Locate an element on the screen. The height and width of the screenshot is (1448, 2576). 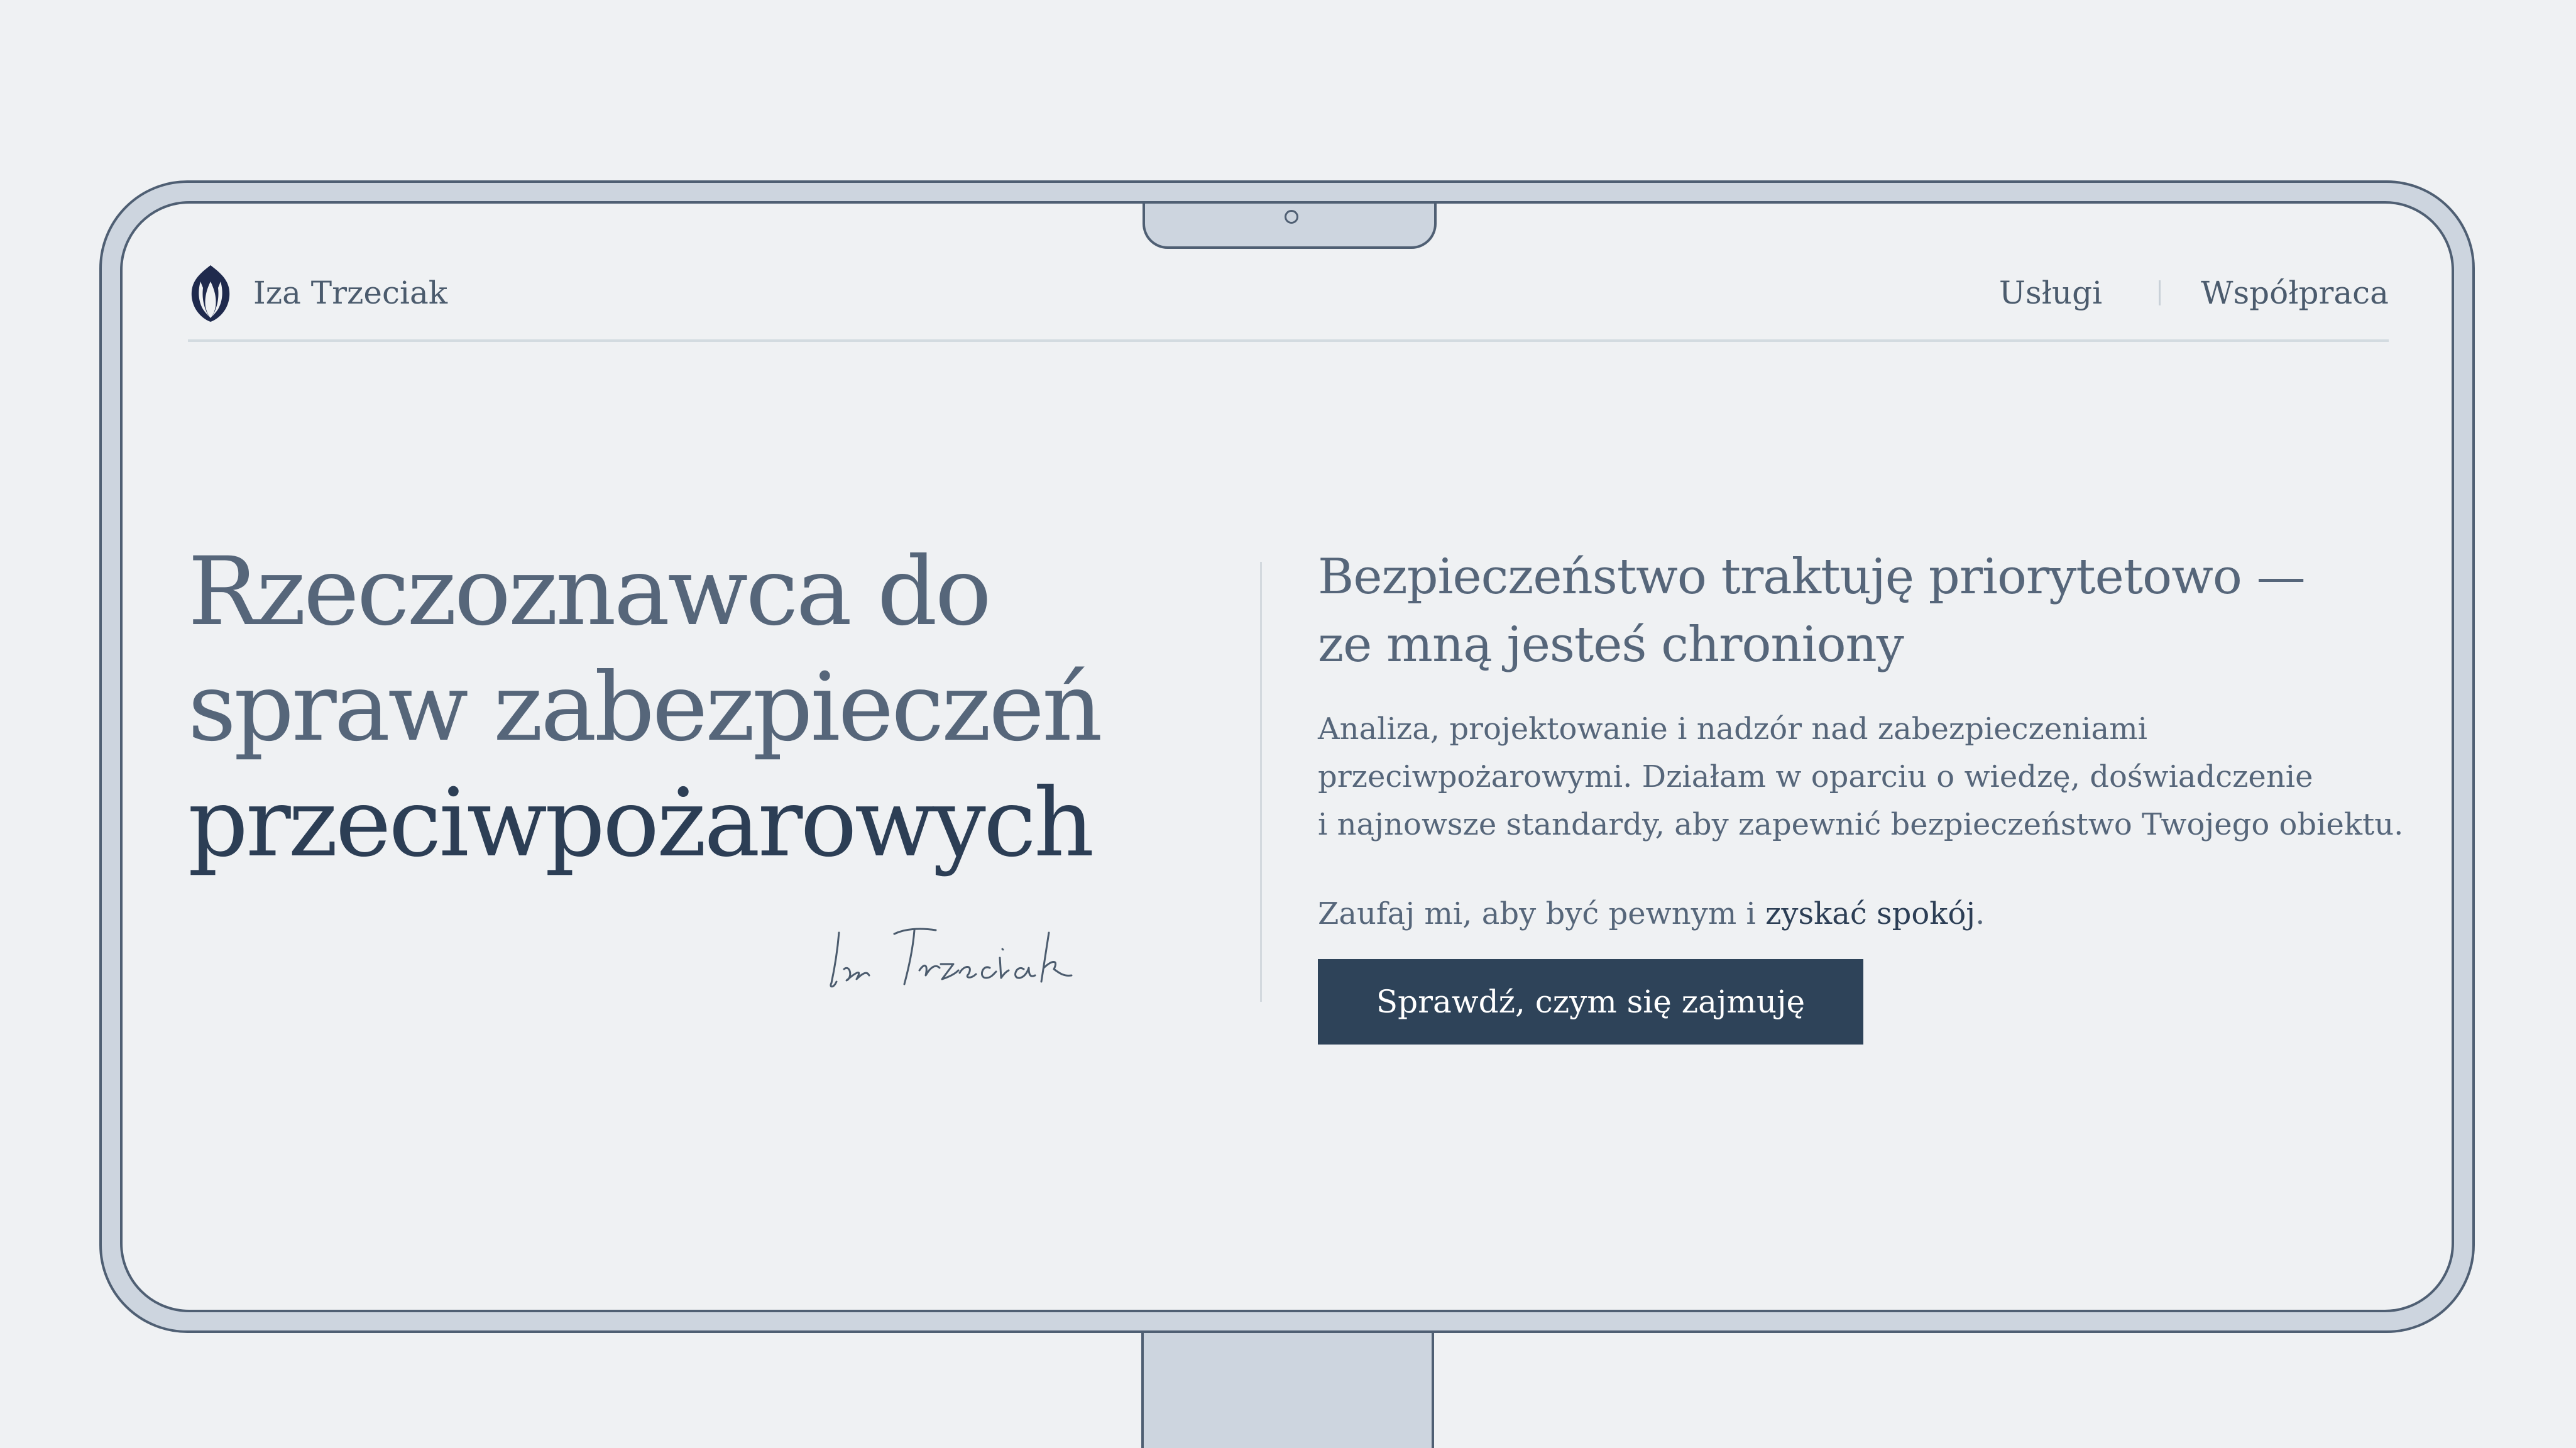
subheadline-line-2: ze mną jesteś chroniony is located at coordinates (1611, 645).